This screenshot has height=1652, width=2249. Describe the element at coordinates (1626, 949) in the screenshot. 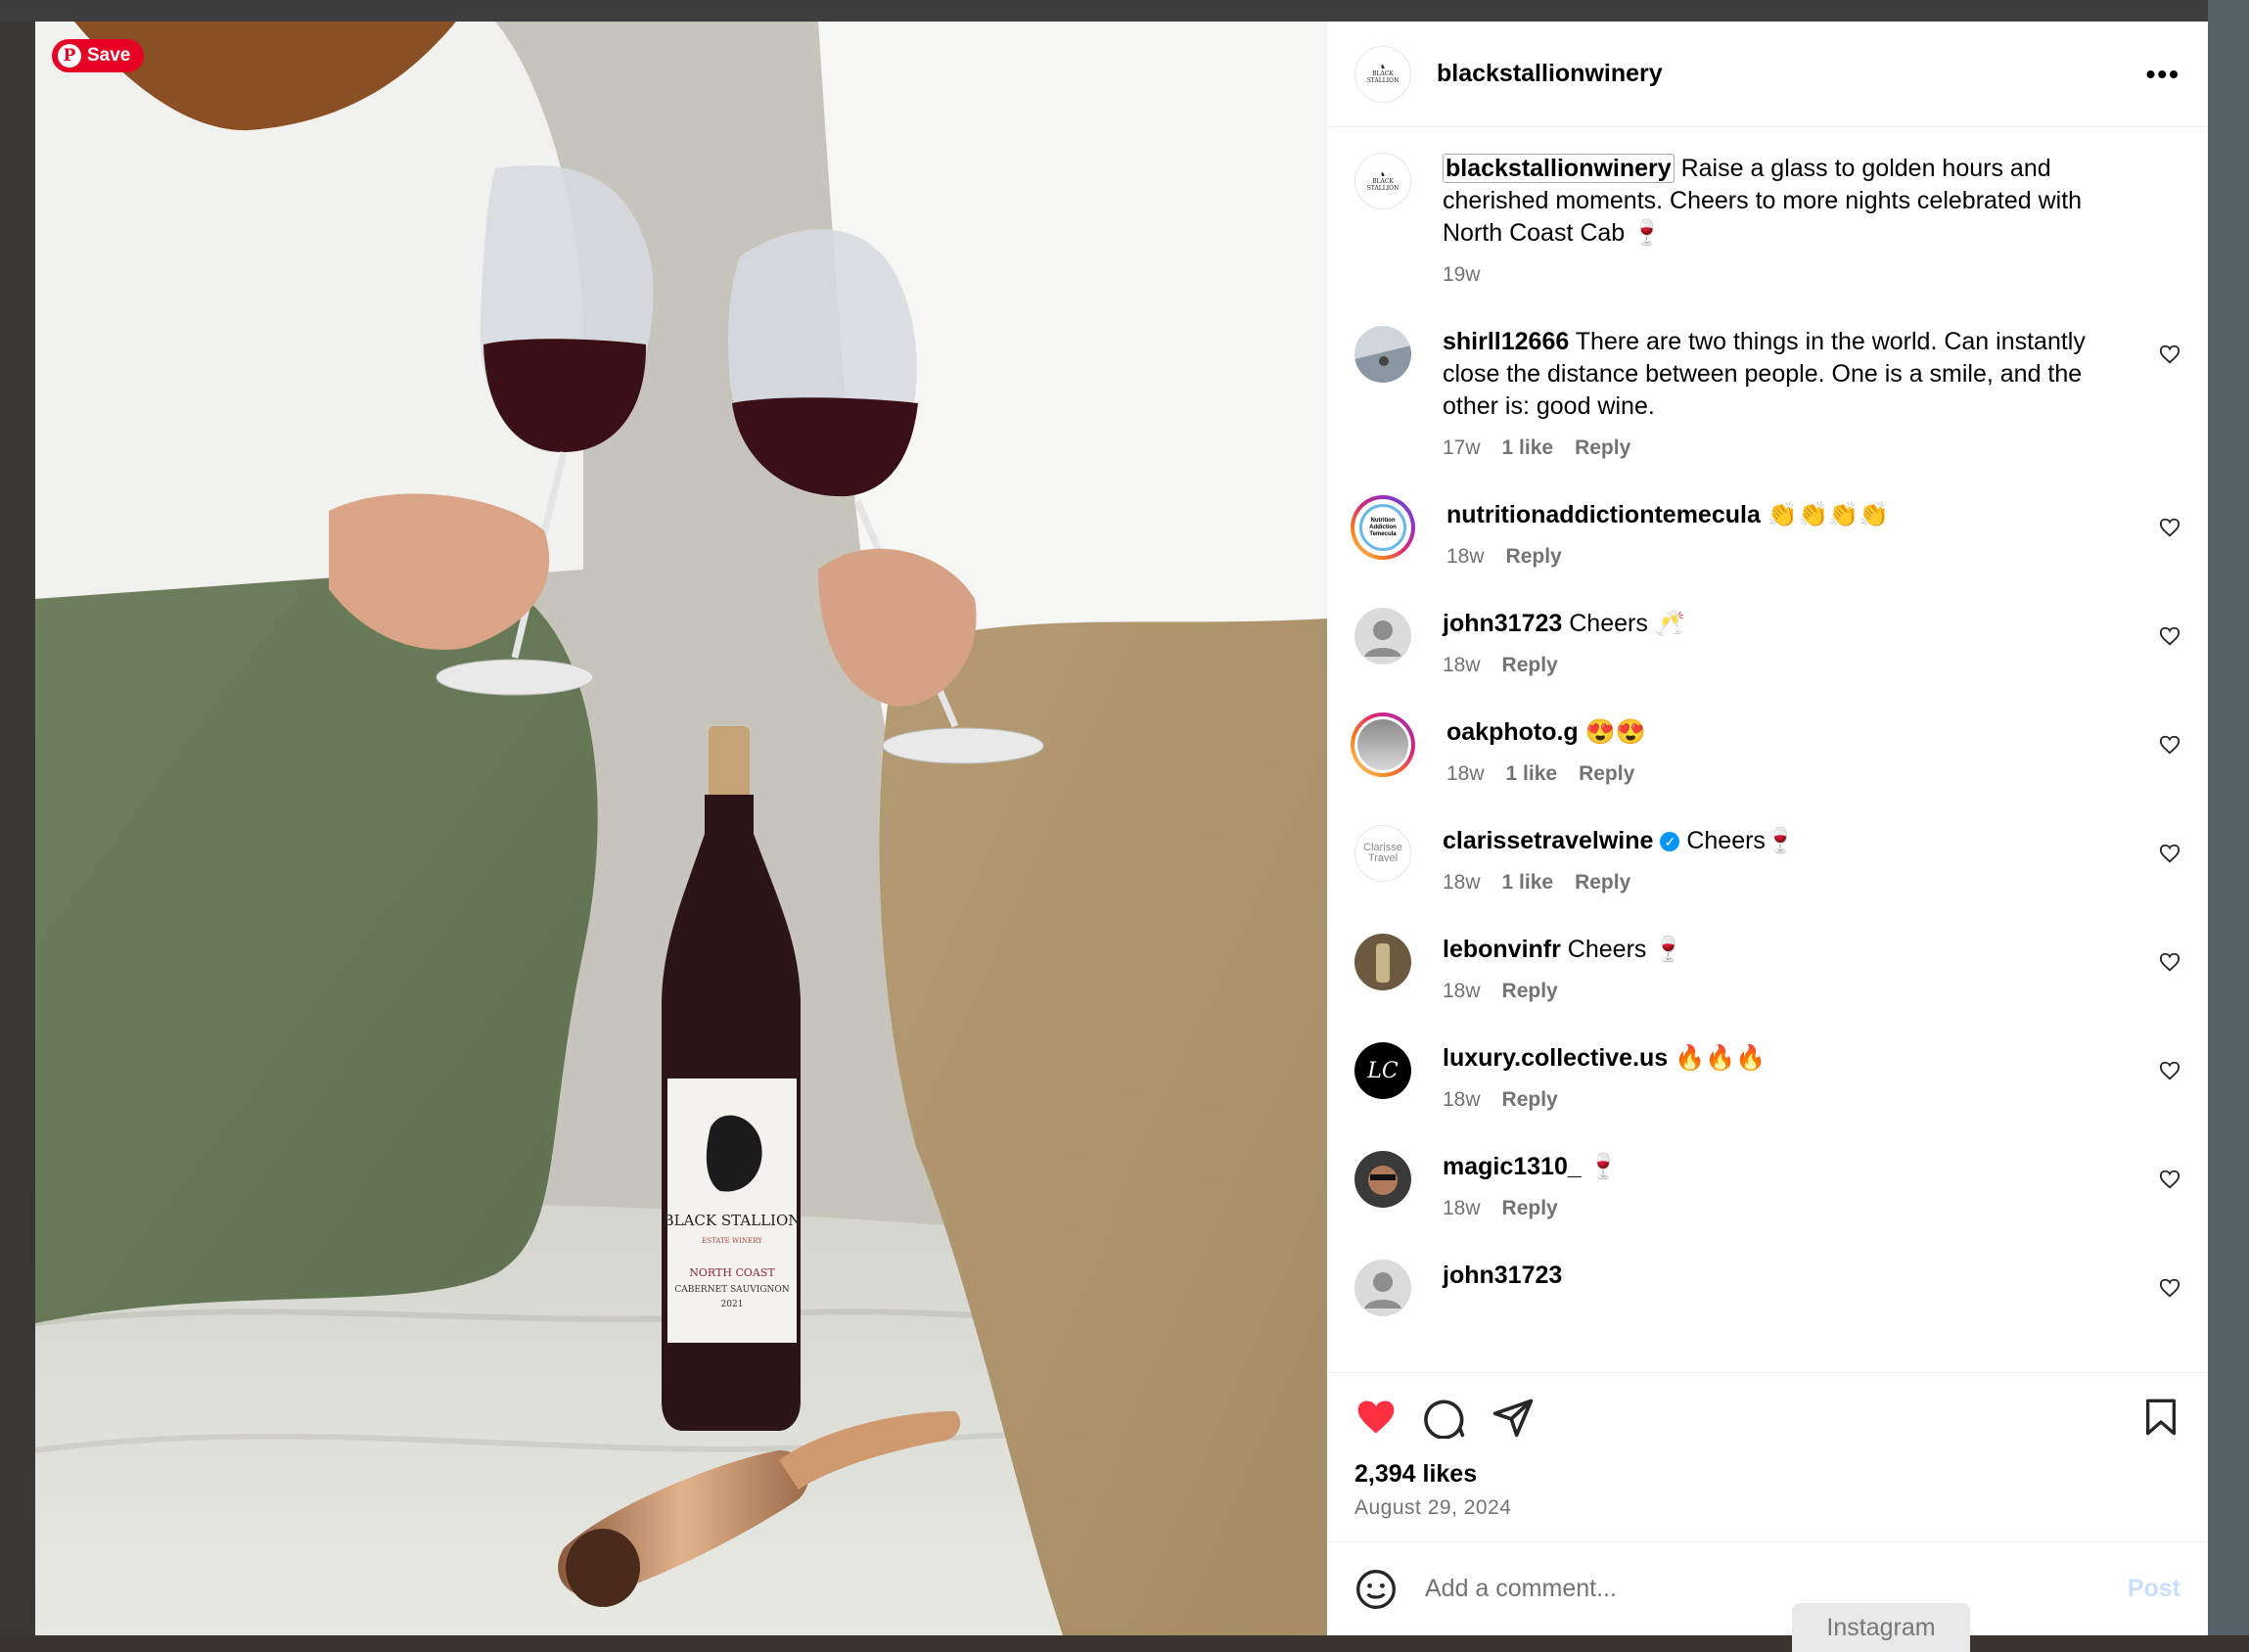

I see `comment-text: Cheers 🍷` at that location.